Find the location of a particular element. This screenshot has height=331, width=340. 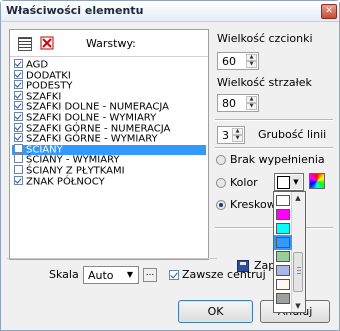

layer-item: SZAFKI DOLNE - NUMERACJA is located at coordinates (109, 107).